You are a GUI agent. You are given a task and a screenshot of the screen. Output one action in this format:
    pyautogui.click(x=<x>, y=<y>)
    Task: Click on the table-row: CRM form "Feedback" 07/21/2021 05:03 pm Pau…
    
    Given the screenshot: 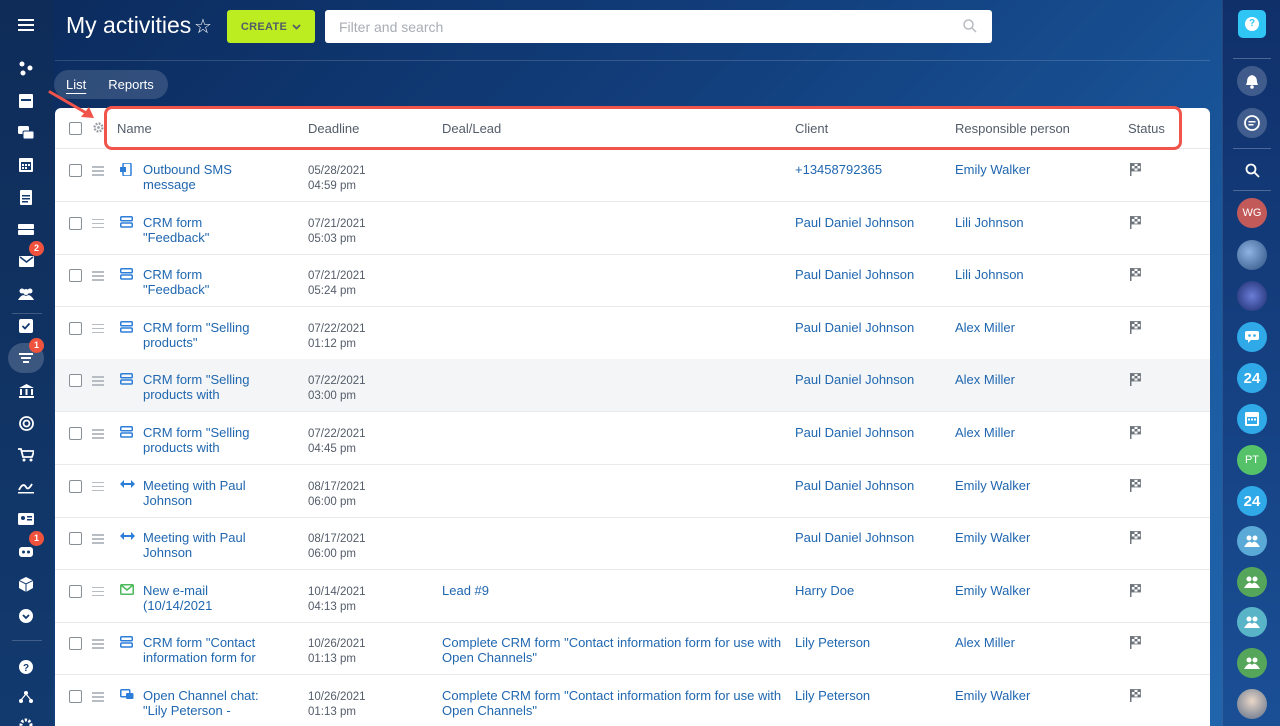 What is the action you would take?
    pyautogui.click(x=632, y=228)
    